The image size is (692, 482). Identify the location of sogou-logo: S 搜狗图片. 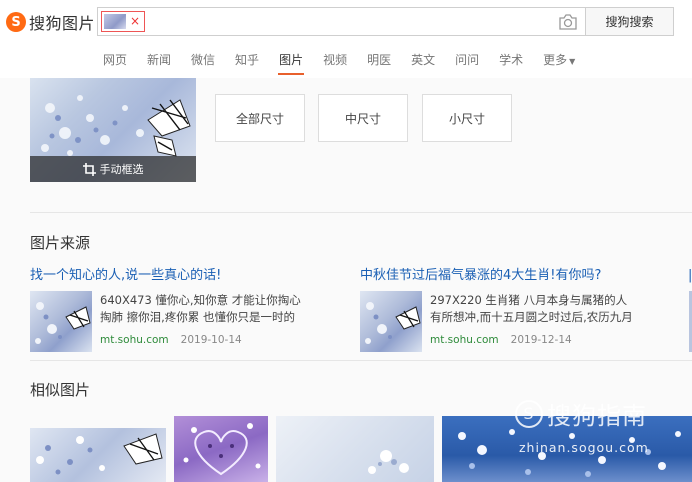
(50, 22).